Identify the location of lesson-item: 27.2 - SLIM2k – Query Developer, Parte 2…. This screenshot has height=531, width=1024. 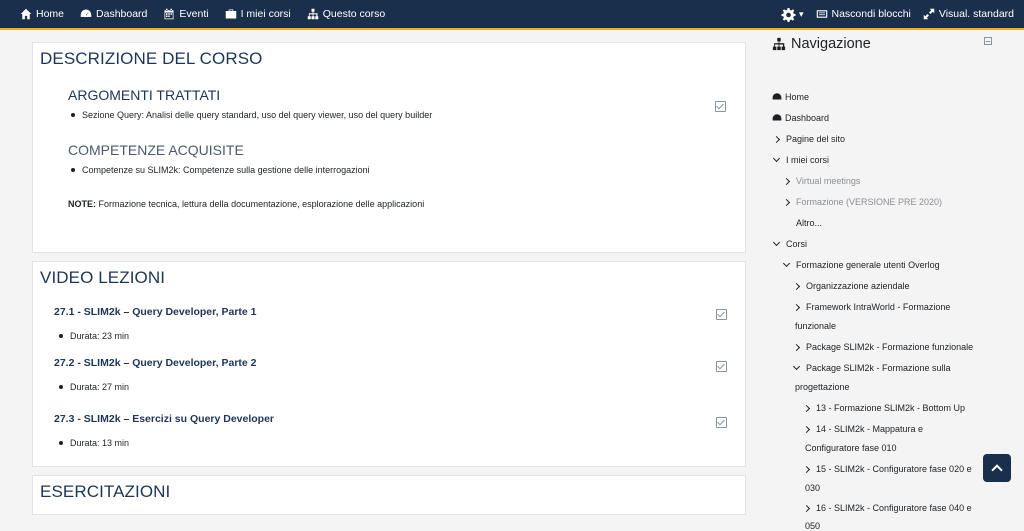
(389, 376).